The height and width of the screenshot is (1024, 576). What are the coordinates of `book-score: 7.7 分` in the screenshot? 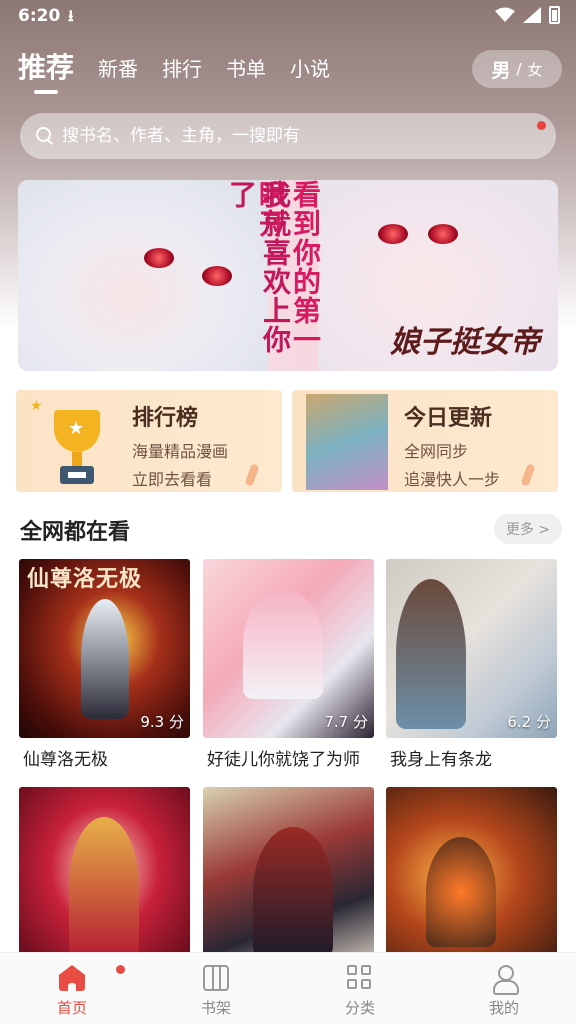 It's located at (346, 722).